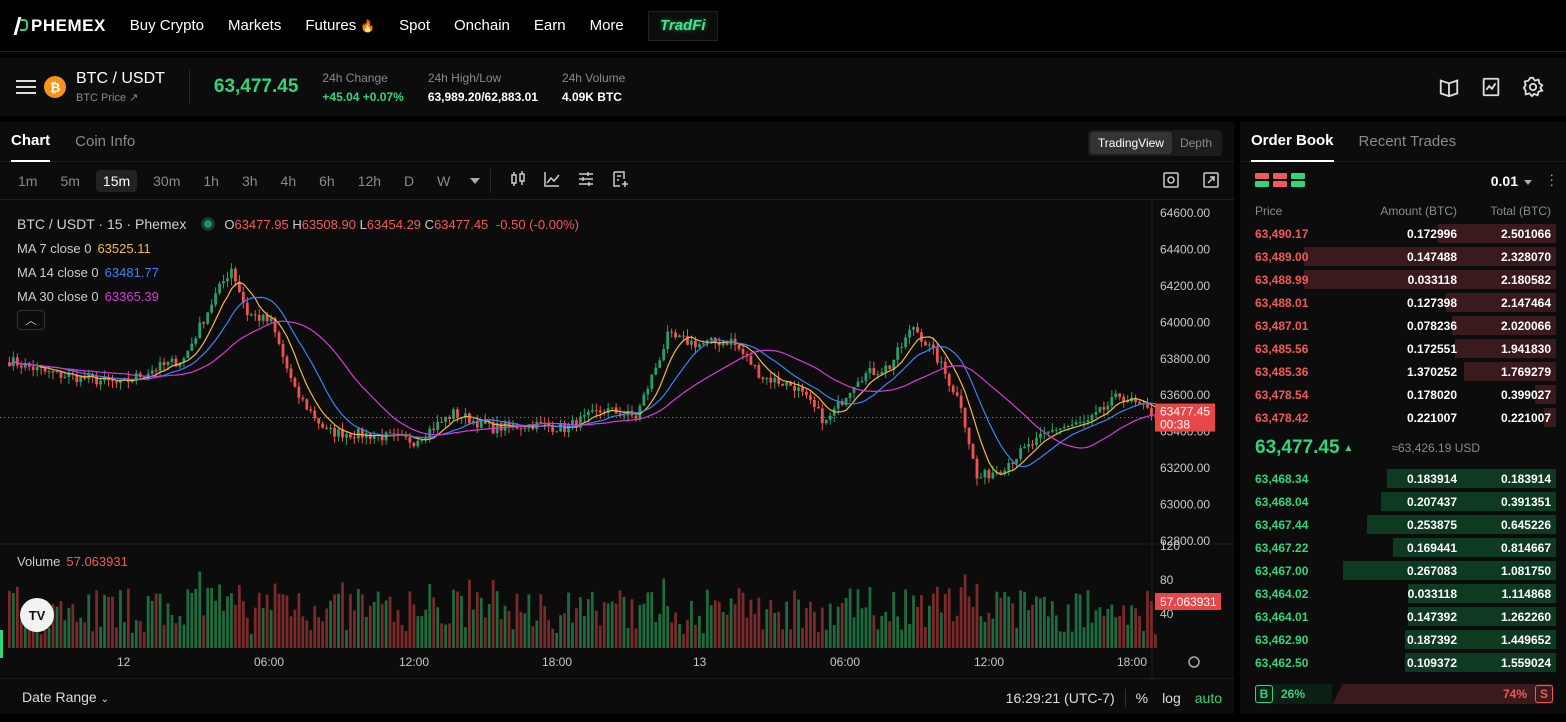 Image resolution: width=1566 pixels, height=722 pixels. I want to click on chart-settings-icon, so click(1194, 662).